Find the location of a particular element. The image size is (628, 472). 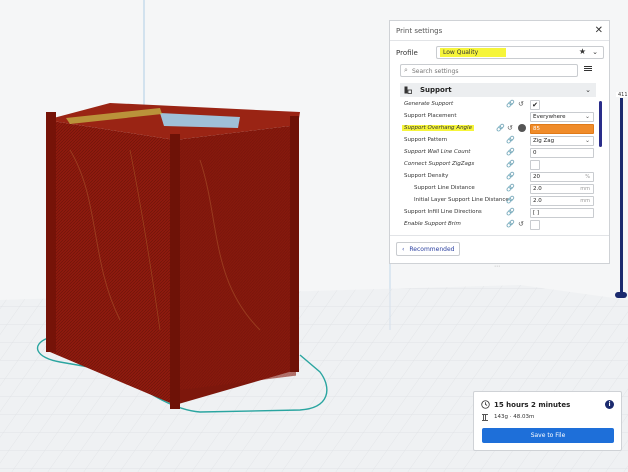

setting-row-connect-support-zigzags: Connect Support ZigZags 🔗 is located at coordinates (498, 165).